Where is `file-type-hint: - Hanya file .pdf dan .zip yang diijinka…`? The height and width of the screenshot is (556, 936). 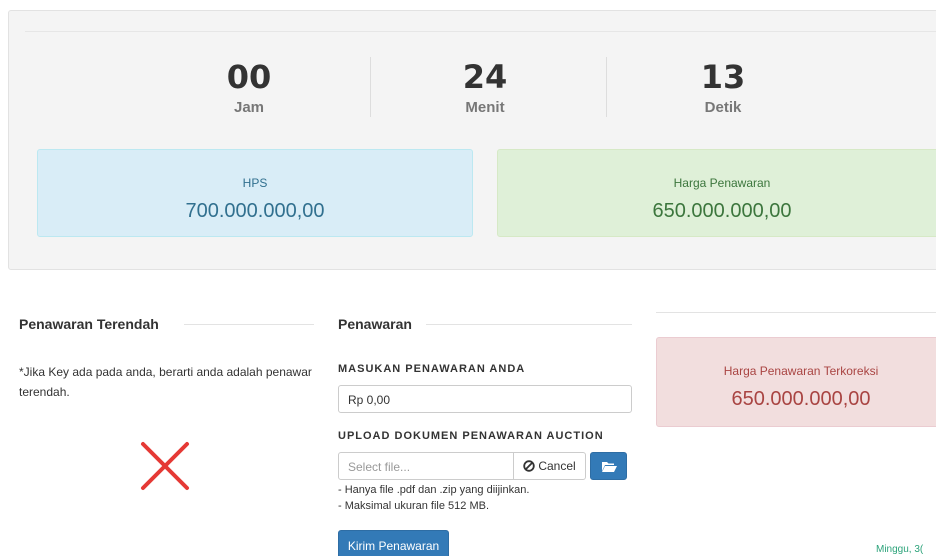
file-type-hint: - Hanya file .pdf dan .zip yang diijinka… is located at coordinates (434, 490).